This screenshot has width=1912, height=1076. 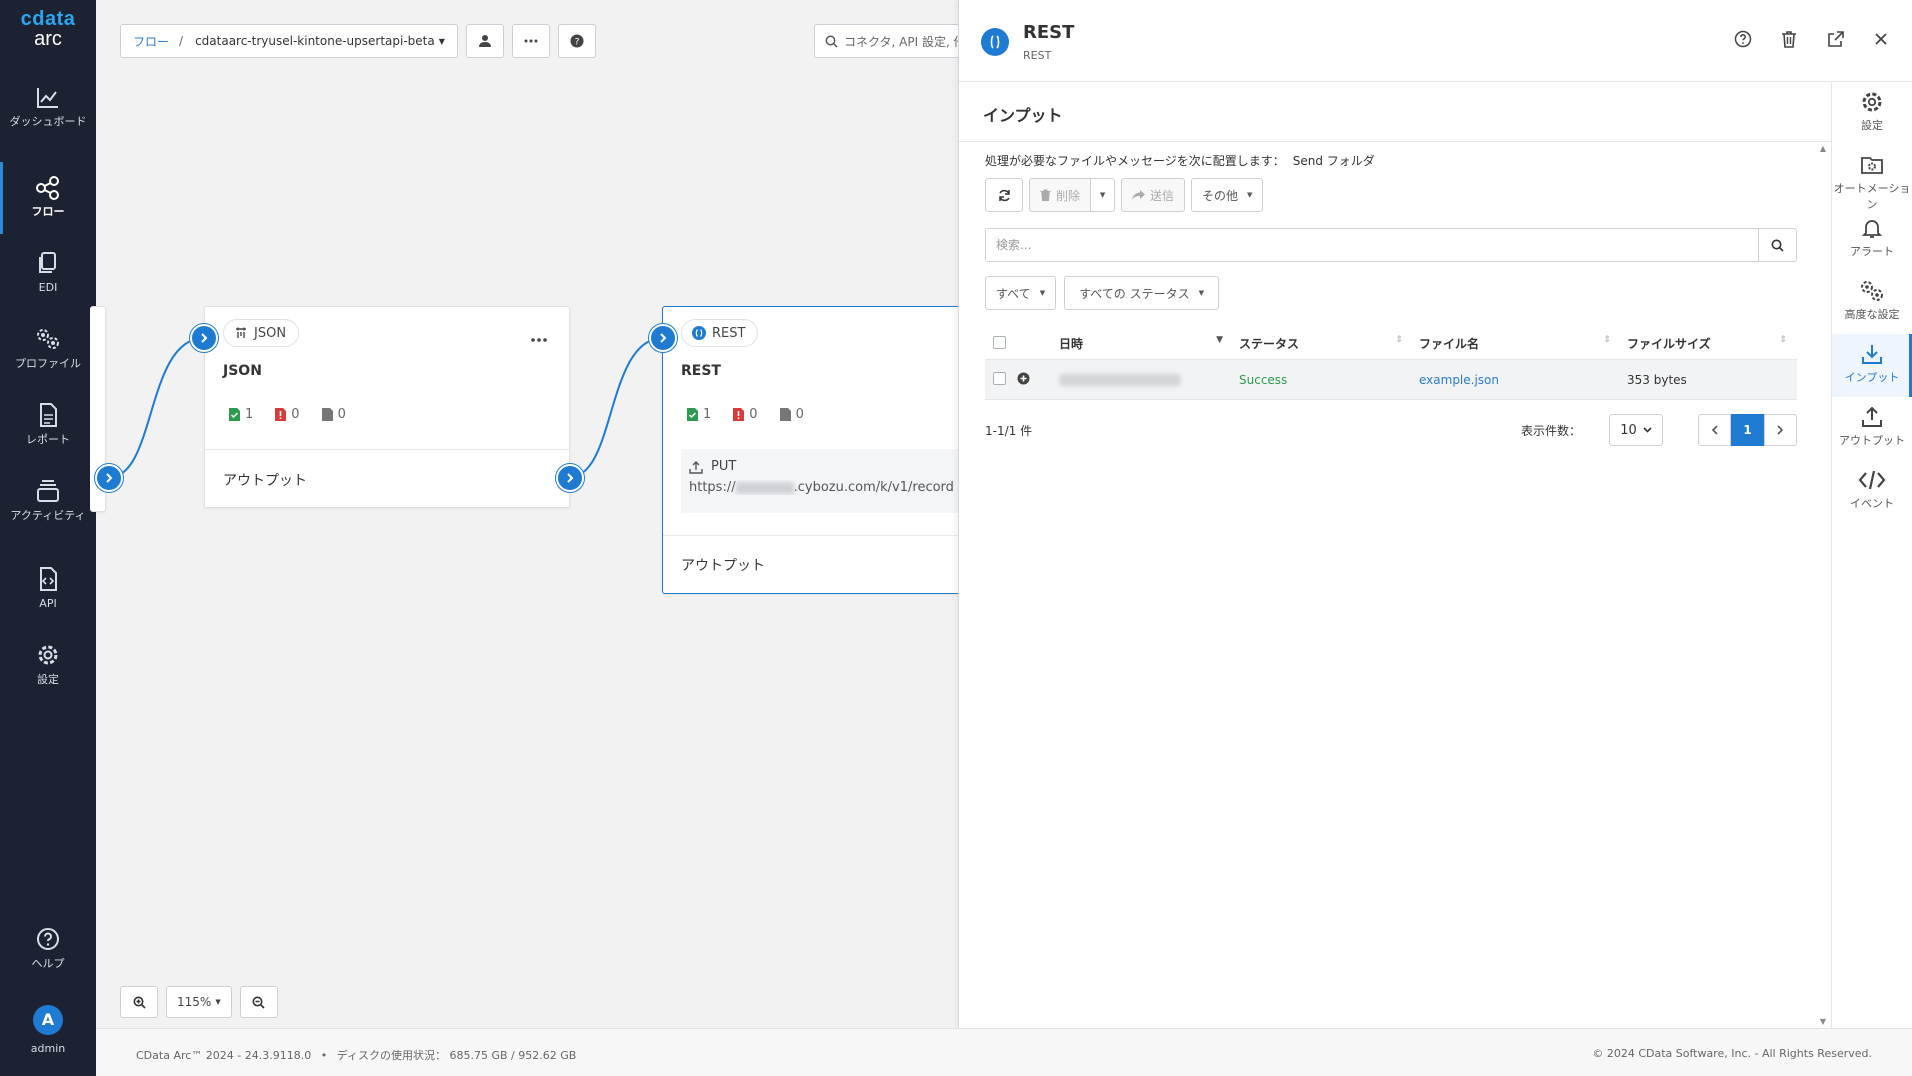 What do you see at coordinates (539, 338) in the screenshot?
I see `node-menu-button` at bounding box center [539, 338].